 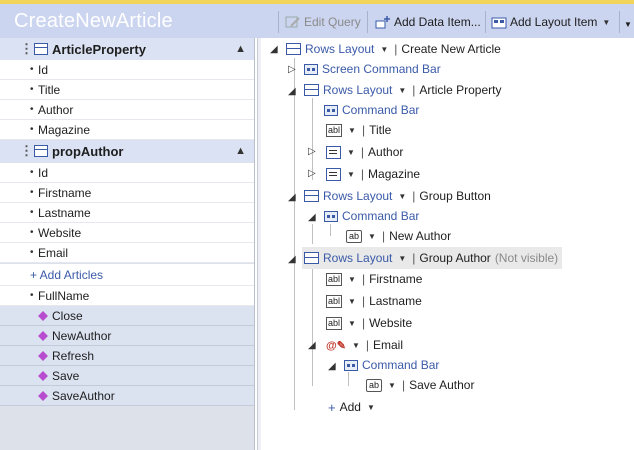 I want to click on edit-query-button: Edit Query, so click(x=323, y=22).